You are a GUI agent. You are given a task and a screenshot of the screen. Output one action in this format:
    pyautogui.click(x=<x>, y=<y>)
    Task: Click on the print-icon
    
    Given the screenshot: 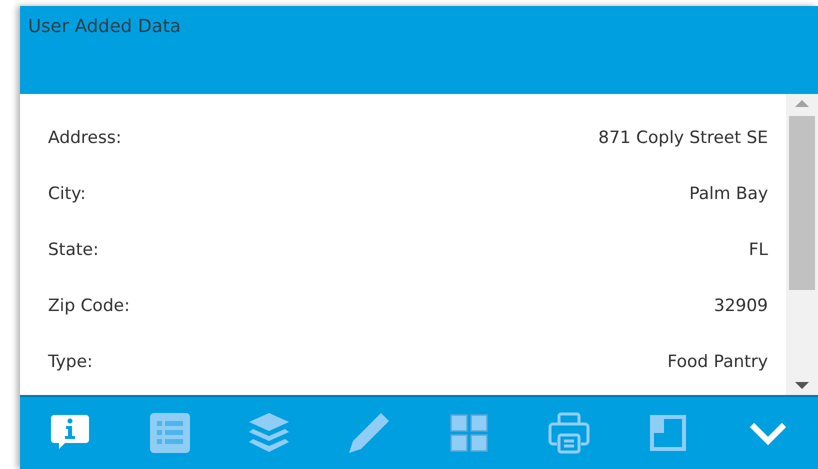 What is the action you would take?
    pyautogui.click(x=568, y=433)
    